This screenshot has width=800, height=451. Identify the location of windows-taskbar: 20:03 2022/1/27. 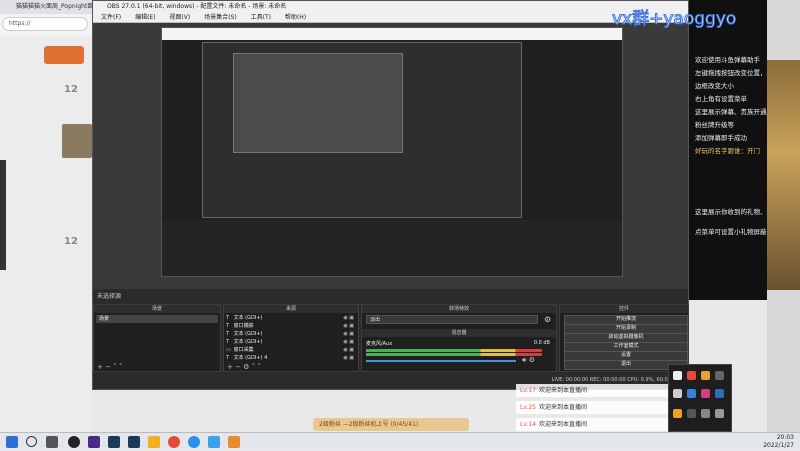
(400, 441).